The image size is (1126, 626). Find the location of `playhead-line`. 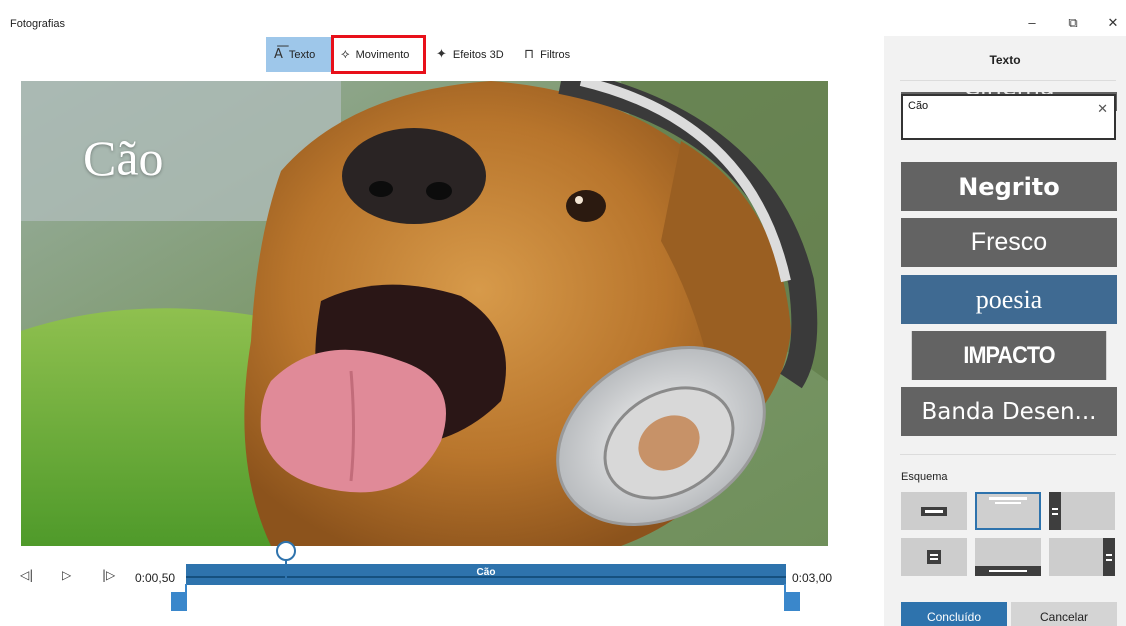

playhead-line is located at coordinates (286, 569).